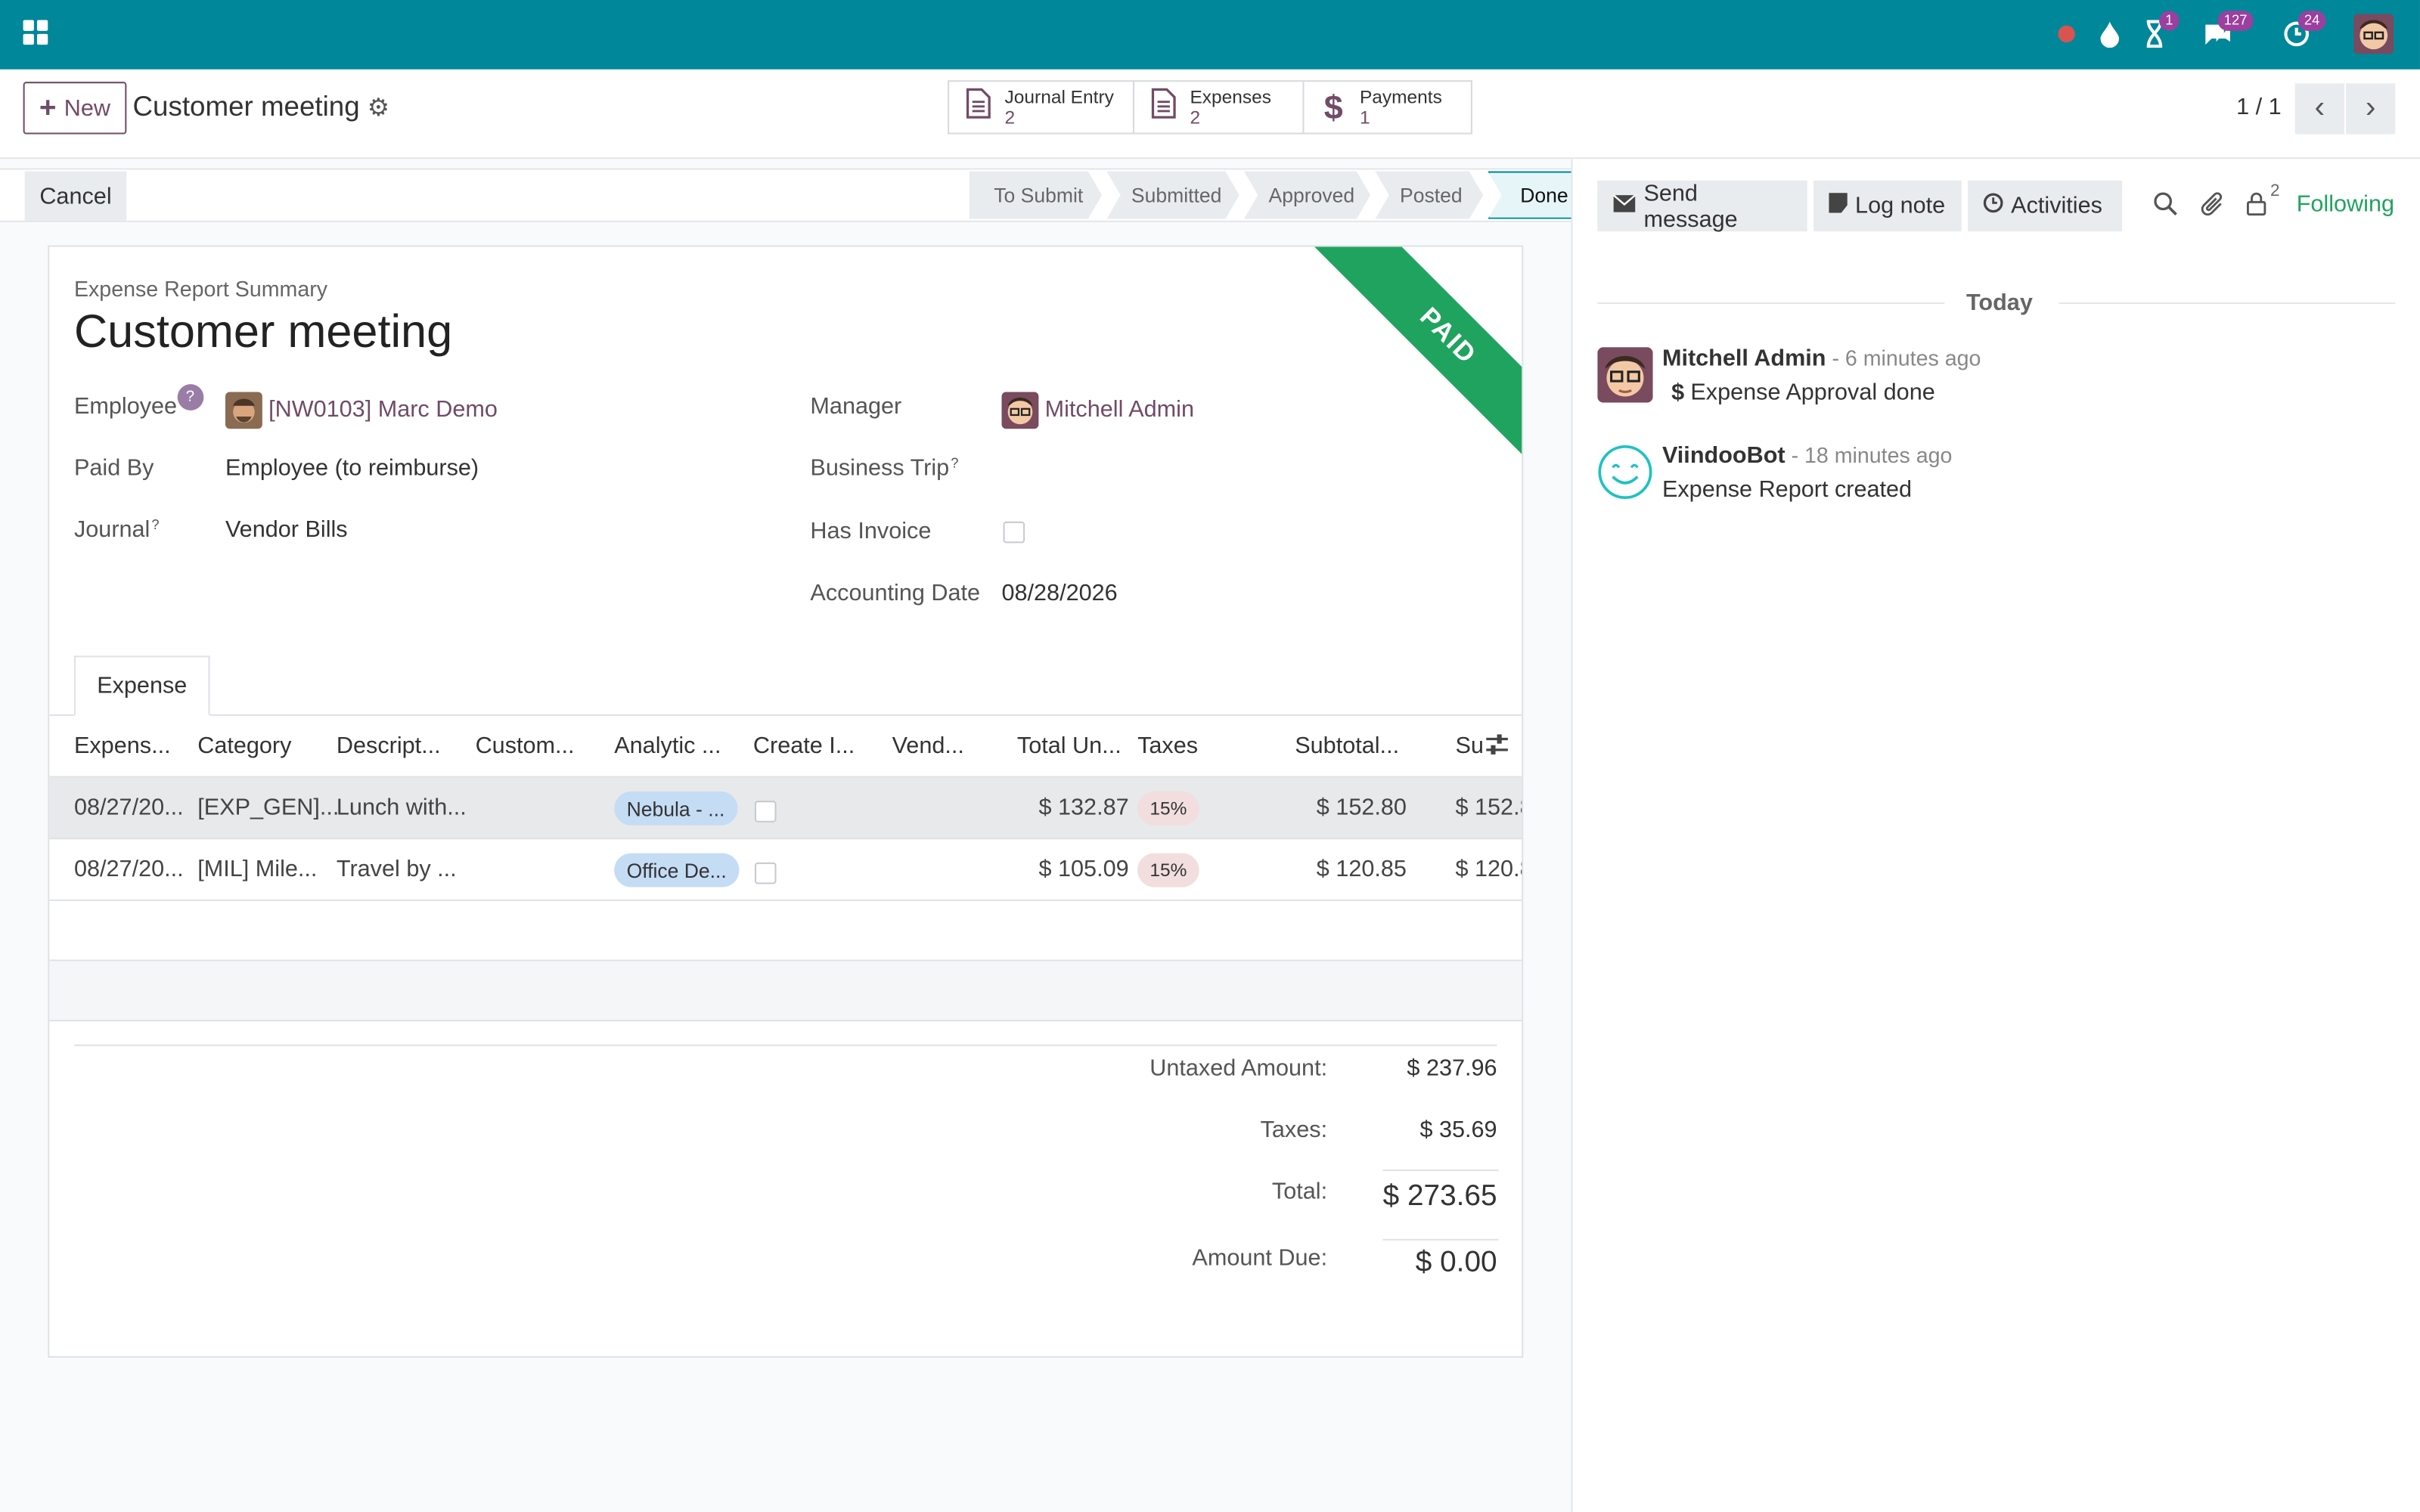  What do you see at coordinates (1299, 1192) in the screenshot?
I see `total-label: Total:` at bounding box center [1299, 1192].